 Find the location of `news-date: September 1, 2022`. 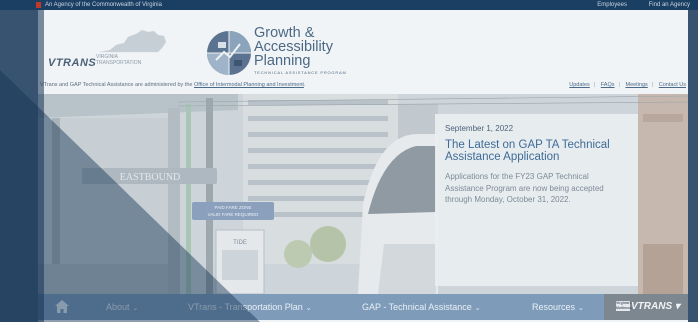

news-date: September 1, 2022 is located at coordinates (479, 128).